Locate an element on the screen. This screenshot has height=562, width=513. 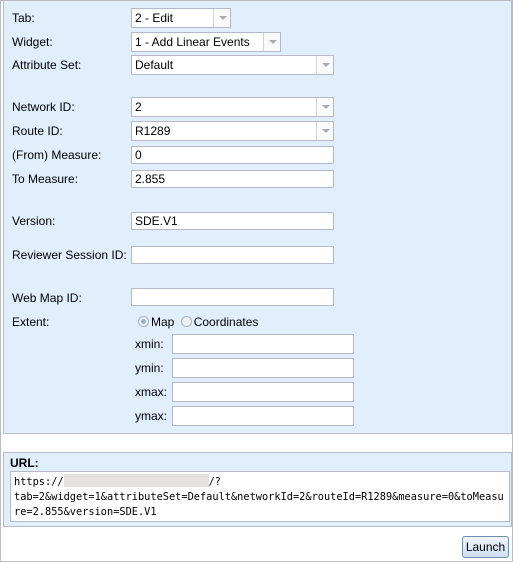
radio-unselected-icon is located at coordinates (186, 321).